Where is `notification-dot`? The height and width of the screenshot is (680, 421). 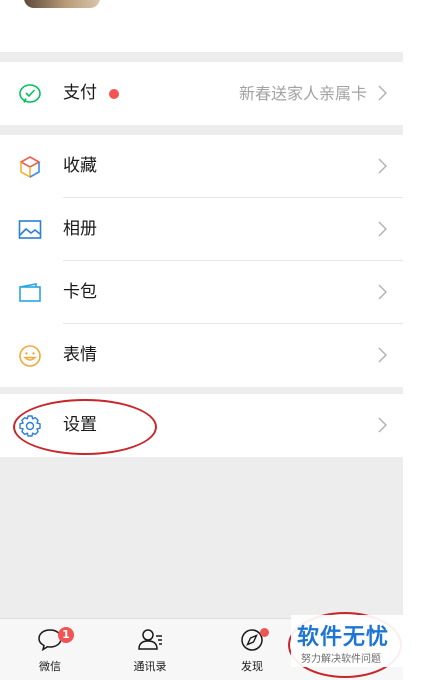 notification-dot is located at coordinates (114, 94).